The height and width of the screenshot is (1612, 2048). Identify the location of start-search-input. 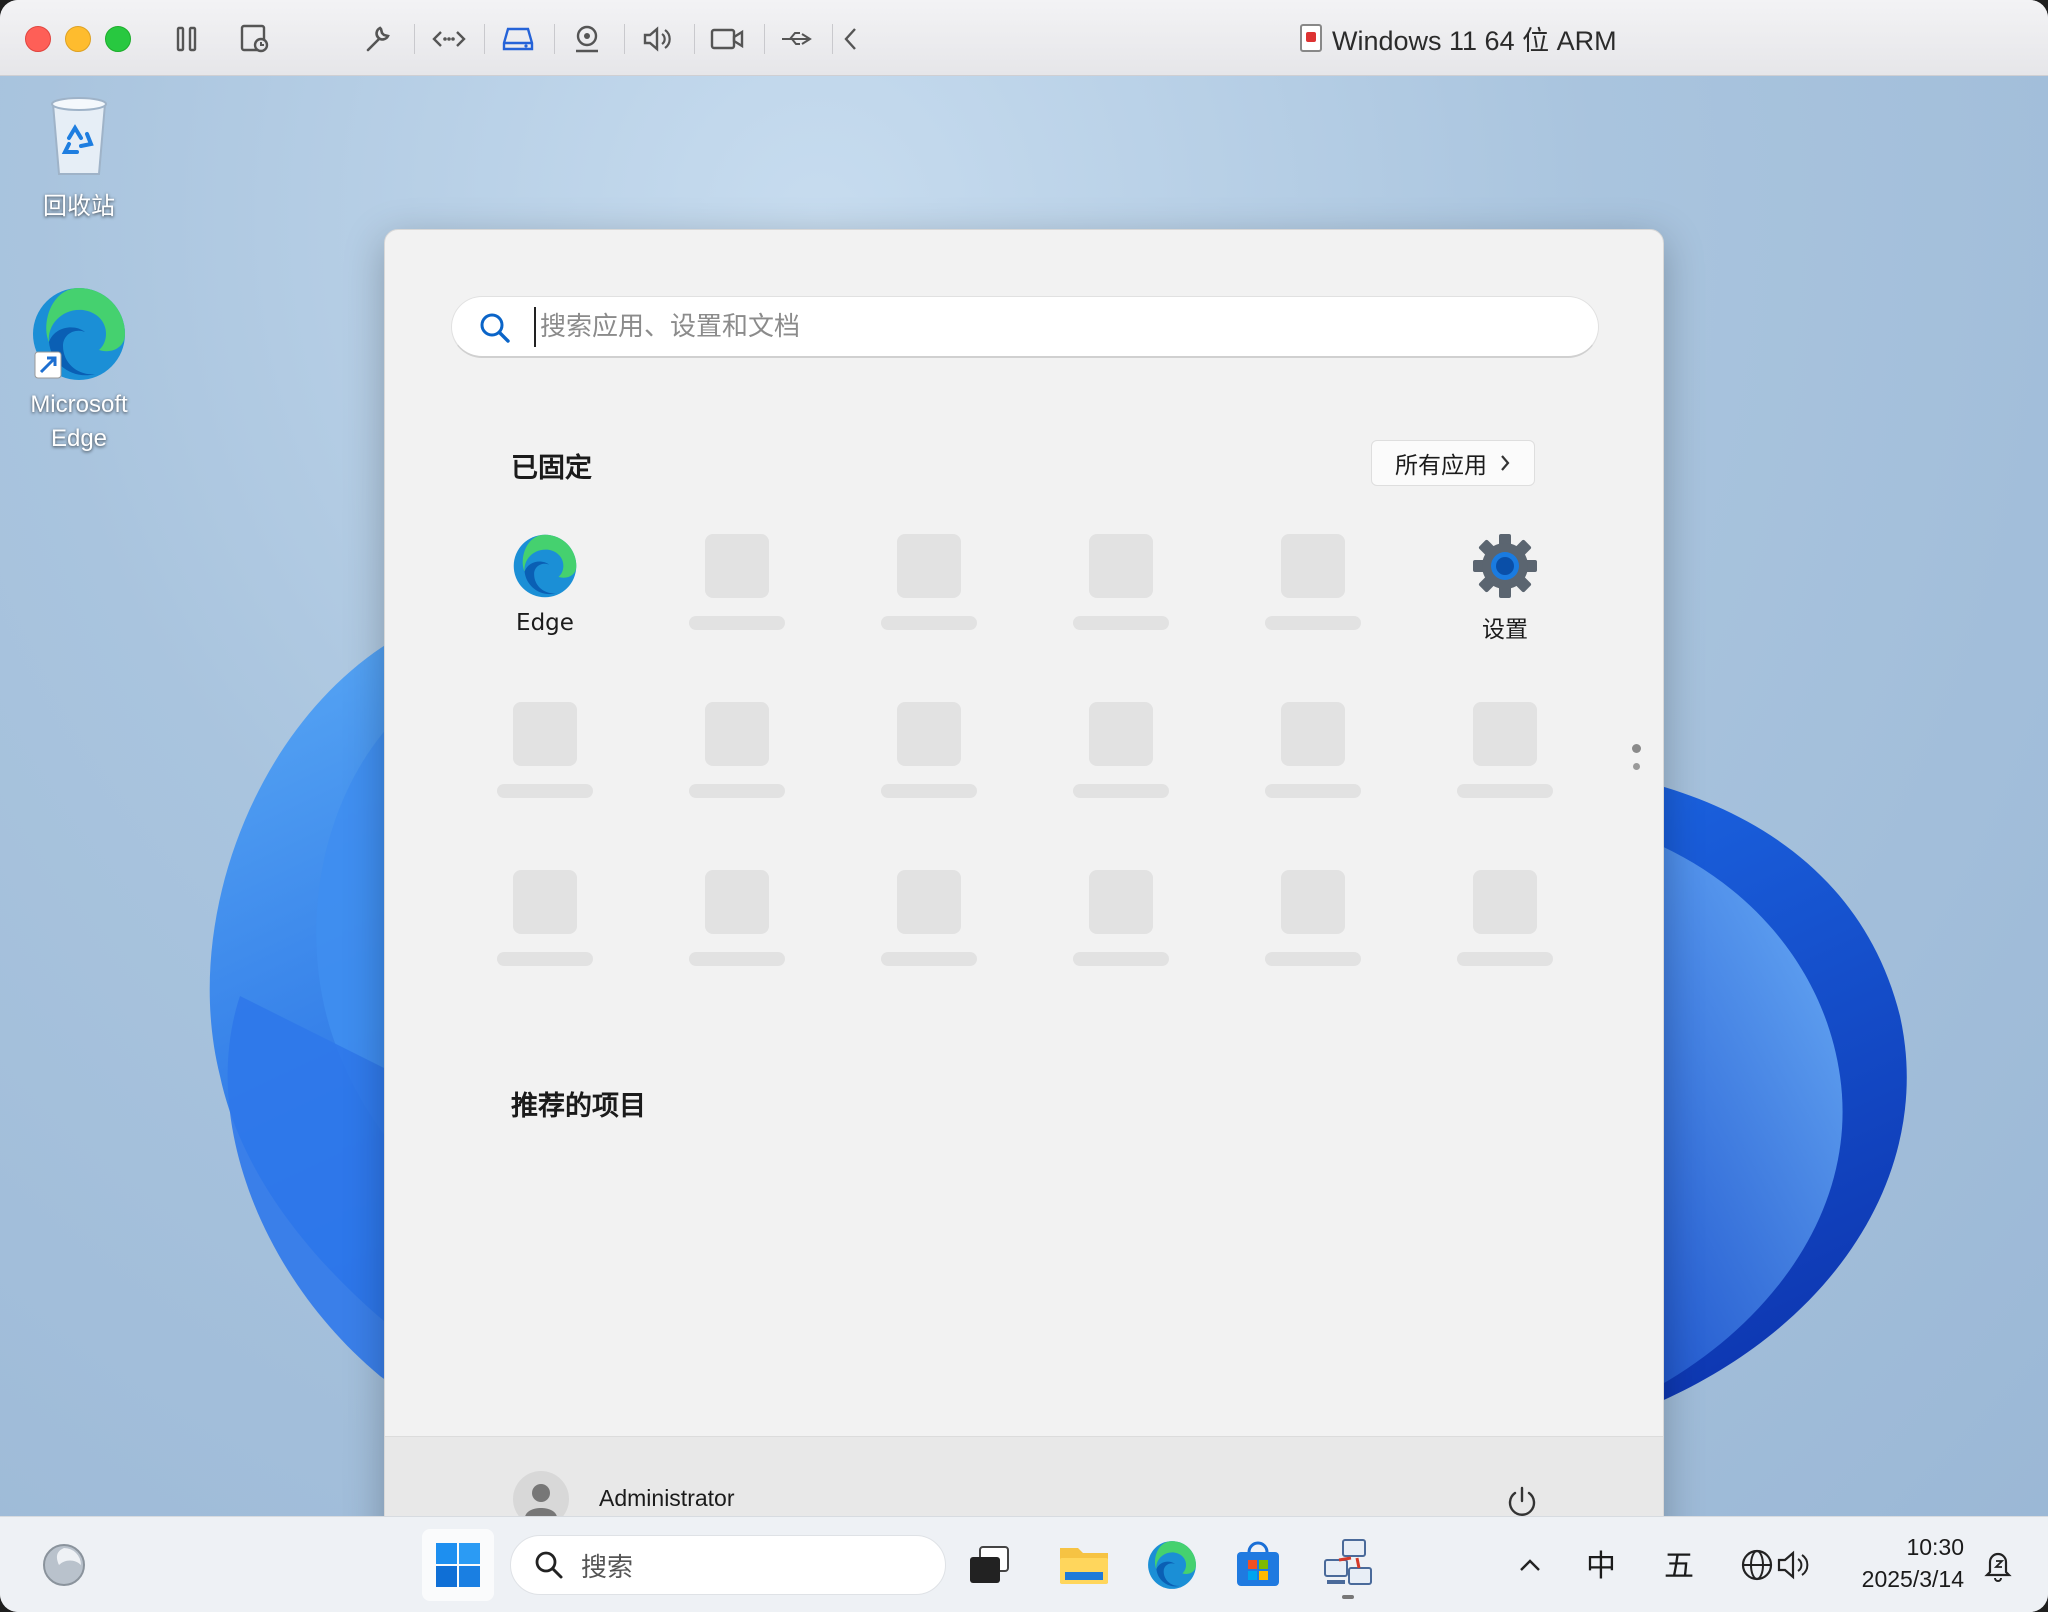
(1044, 327).